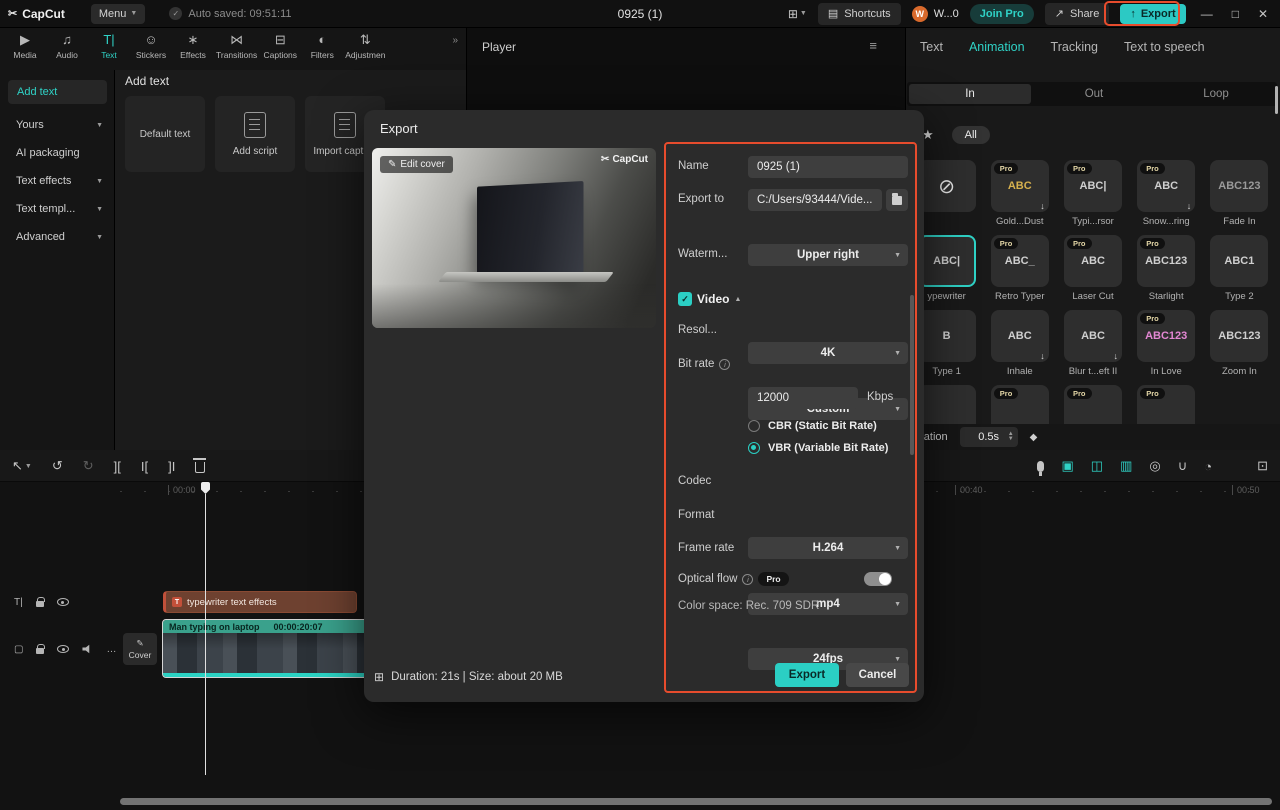 The height and width of the screenshot is (810, 1280). Describe the element at coordinates (754, 426) in the screenshot. I see `cbr-radio` at that location.